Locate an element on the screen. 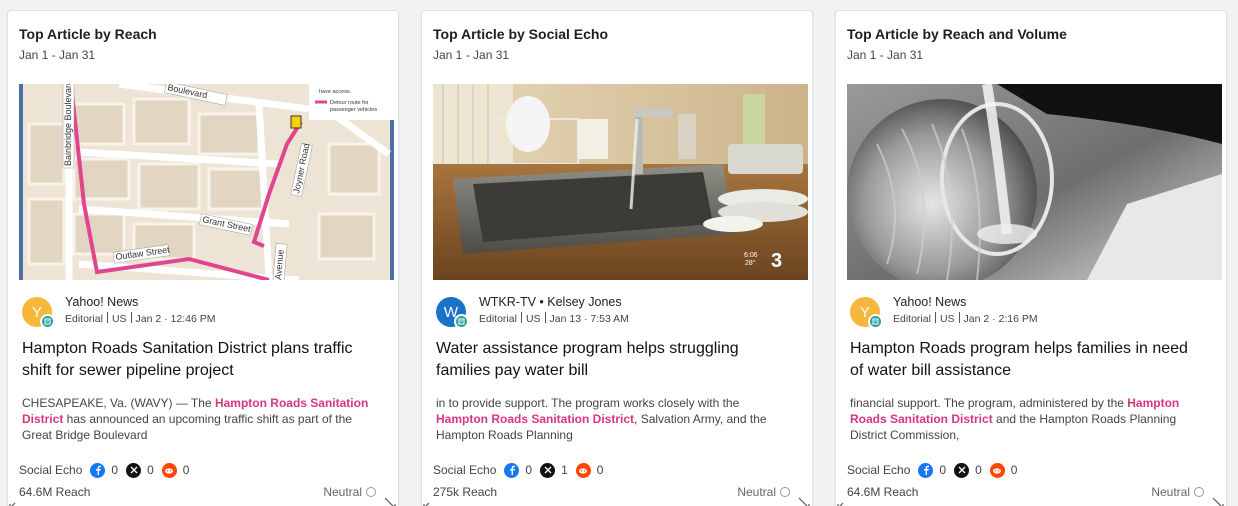 The height and width of the screenshot is (506, 1238). source-meta: Editorial US Jan 13 · 7:53 AM is located at coordinates (554, 318).